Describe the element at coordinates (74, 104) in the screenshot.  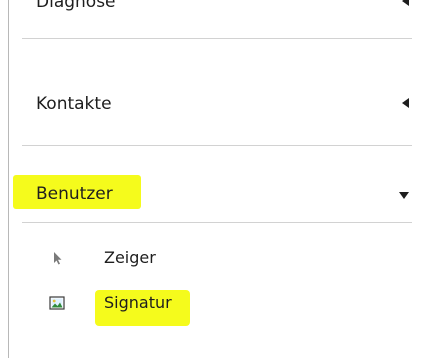
I see `section-label-kontakte: Kontakte` at that location.